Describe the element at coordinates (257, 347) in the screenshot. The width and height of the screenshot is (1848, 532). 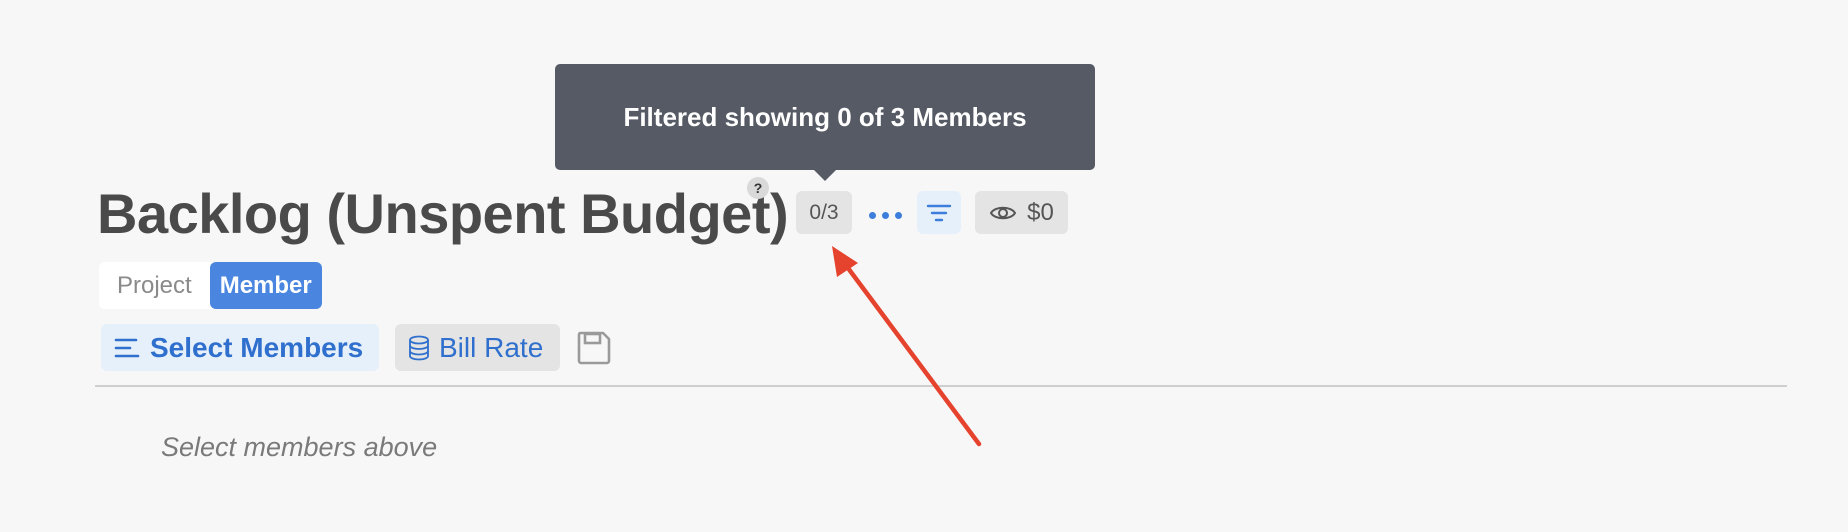
I see `select-members-label: Select Members` at that location.